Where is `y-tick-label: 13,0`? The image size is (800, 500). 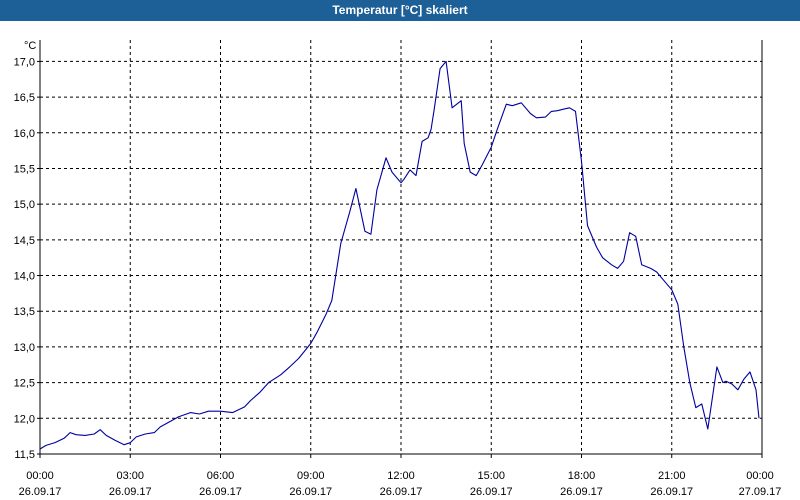 y-tick-label: 13,0 is located at coordinates (24, 348).